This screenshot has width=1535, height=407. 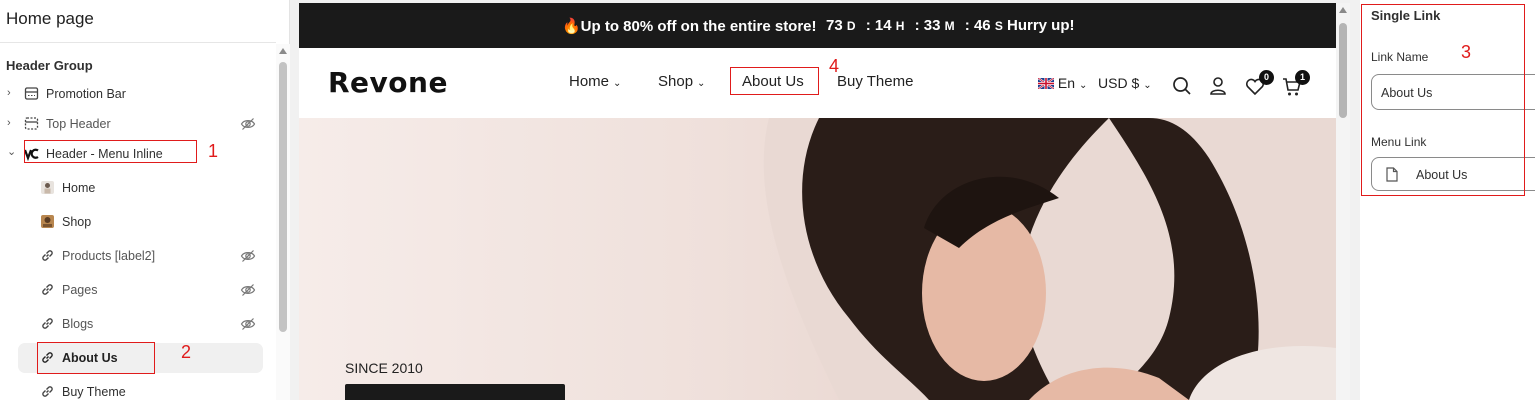 I want to click on preview-scrollbar, so click(x=1343, y=201).